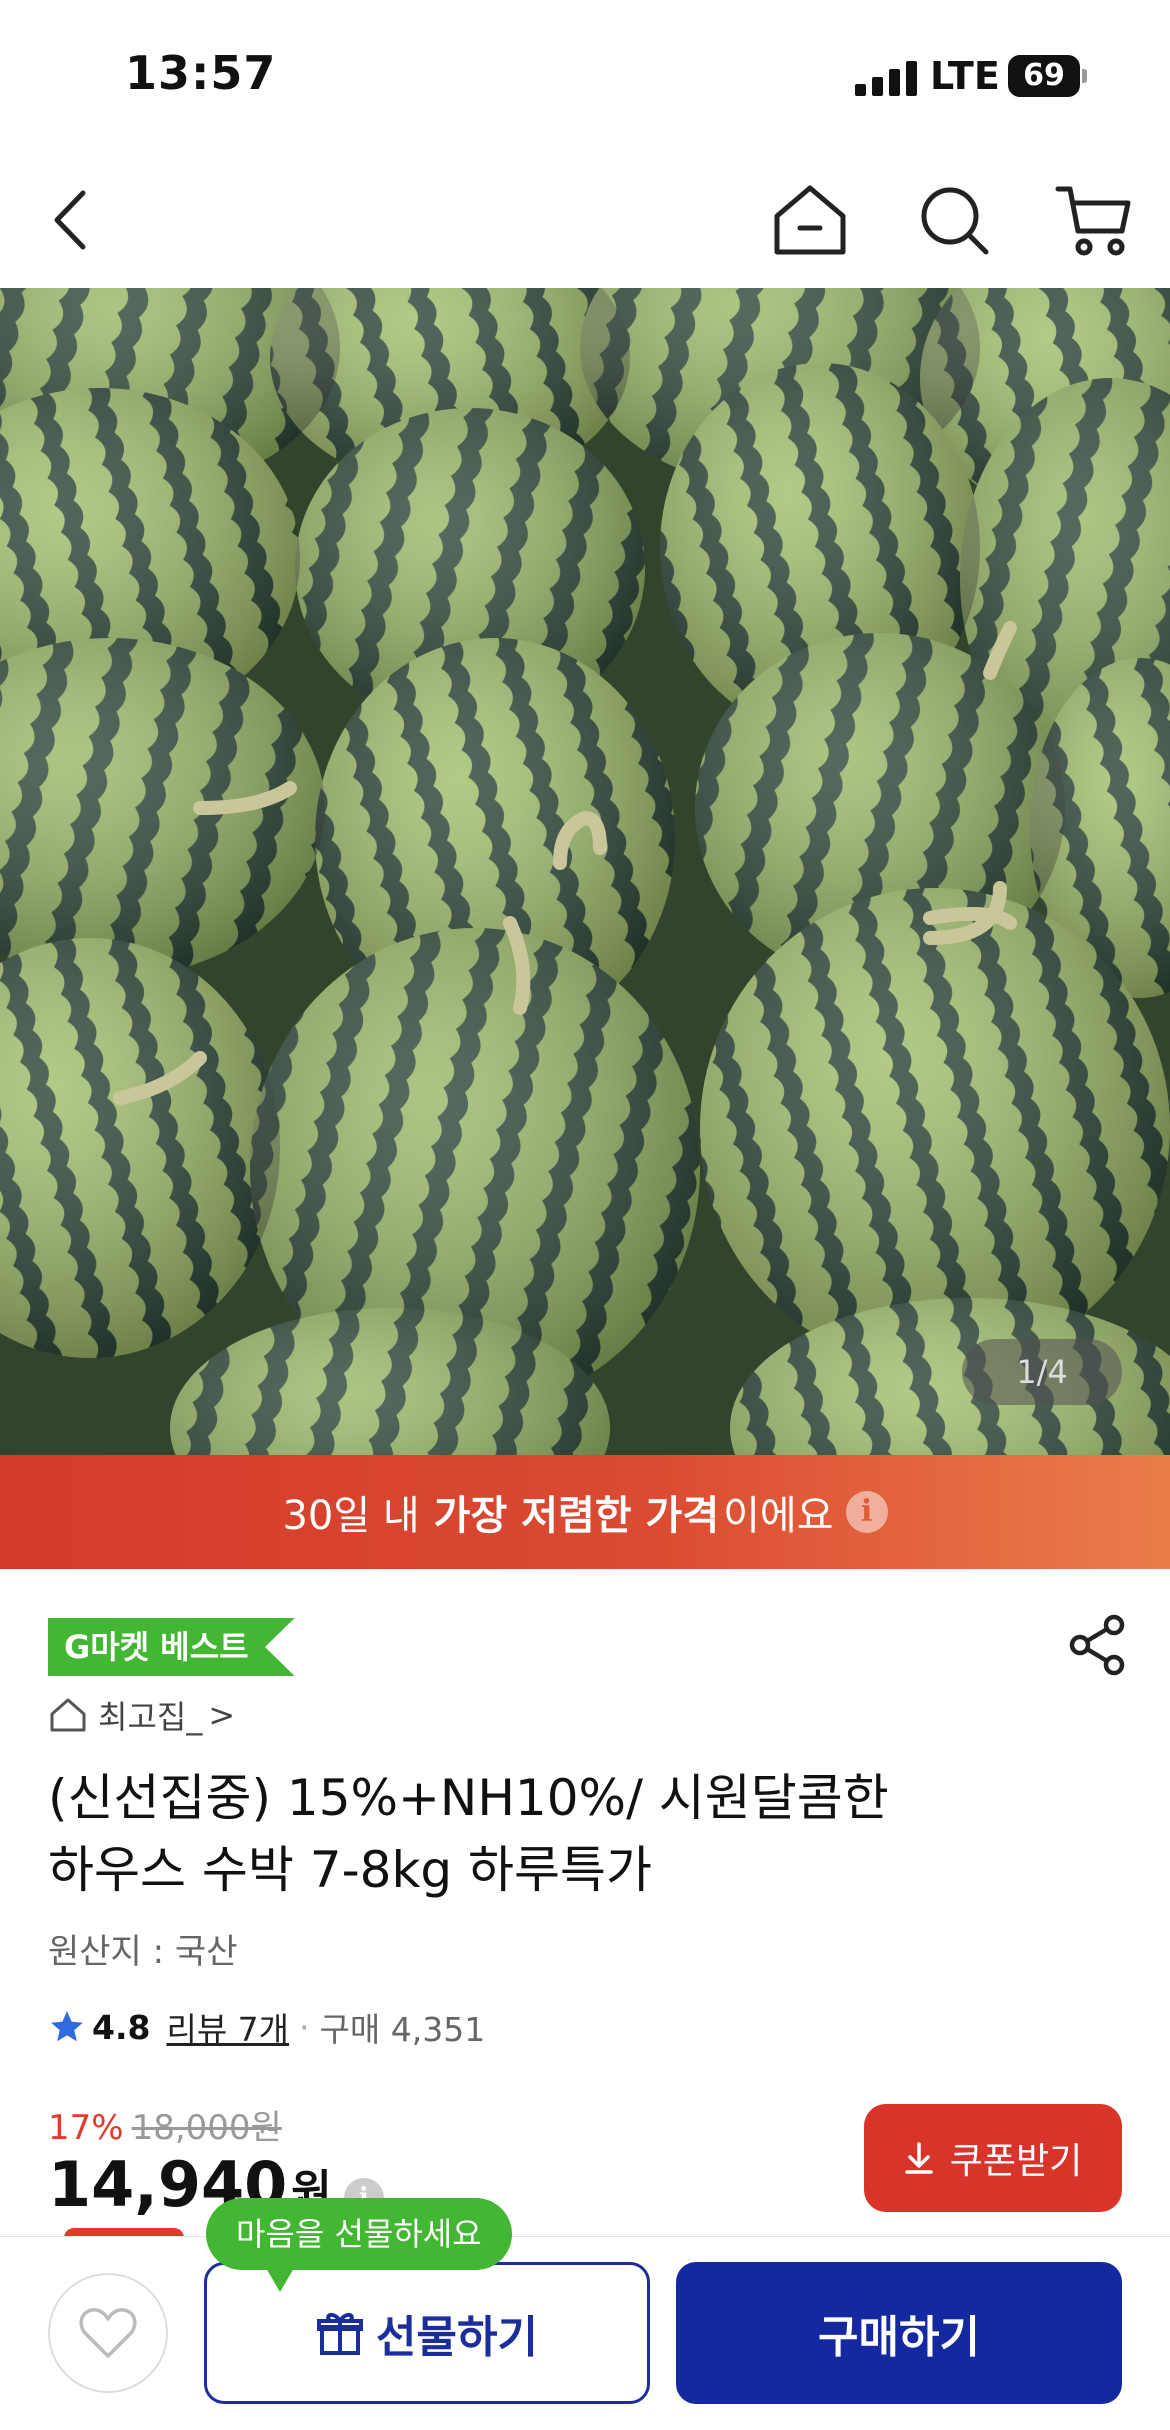 This screenshot has width=1170, height=2430. I want to click on status-bar: 13:57 LTE 69, so click(585, 75).